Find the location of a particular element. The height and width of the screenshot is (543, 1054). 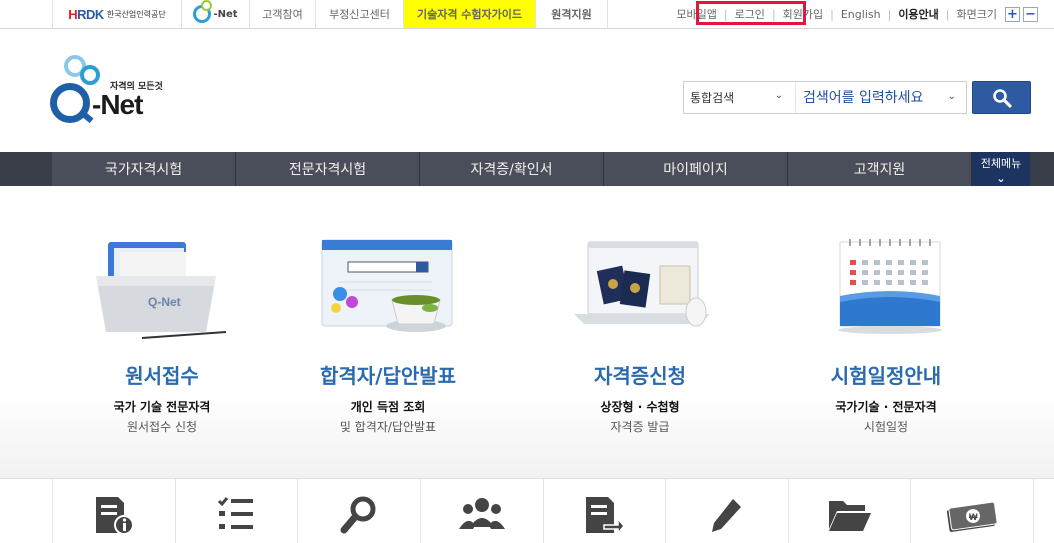

document-info-icon is located at coordinates (114, 516).